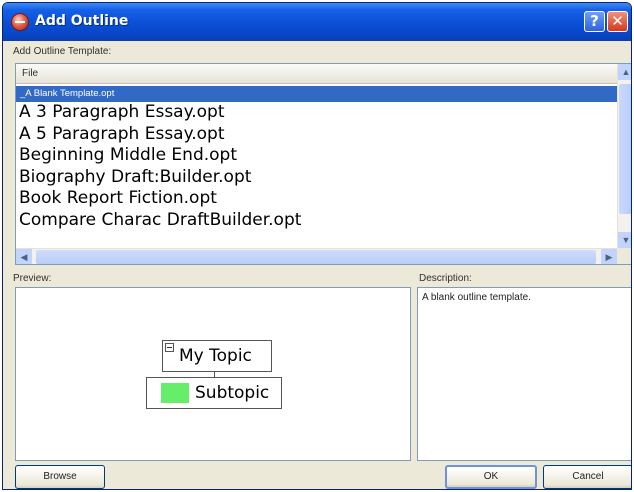  I want to click on scroll-up-icon: ▲, so click(624, 72).